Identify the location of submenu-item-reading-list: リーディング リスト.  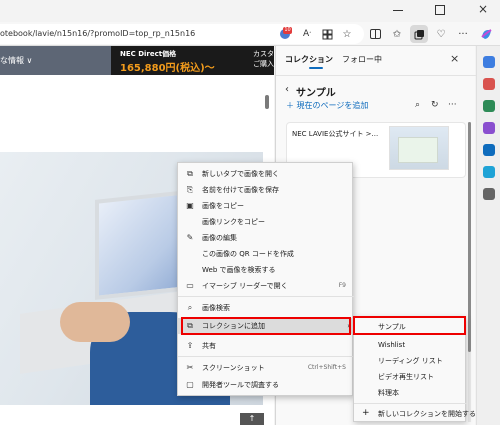
(410, 360).